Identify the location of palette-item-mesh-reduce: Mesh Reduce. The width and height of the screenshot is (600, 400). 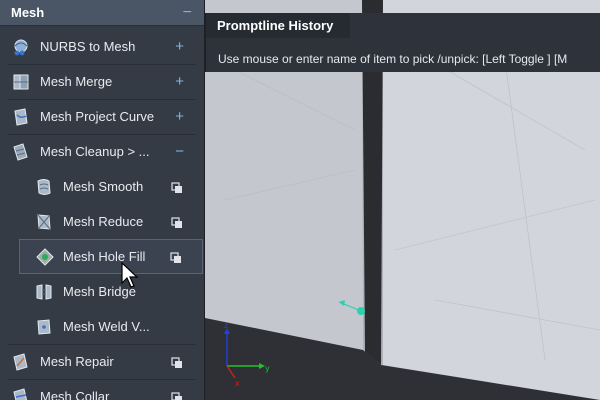
(102, 221).